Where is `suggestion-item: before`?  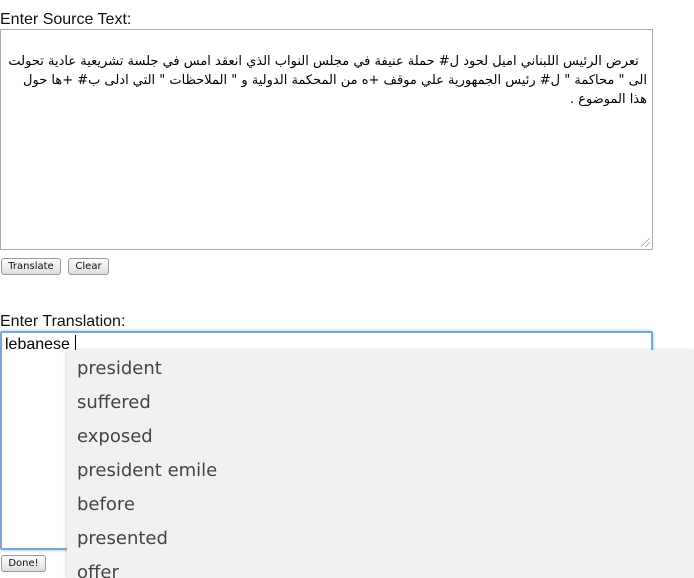
suggestion-item: before is located at coordinates (380, 505).